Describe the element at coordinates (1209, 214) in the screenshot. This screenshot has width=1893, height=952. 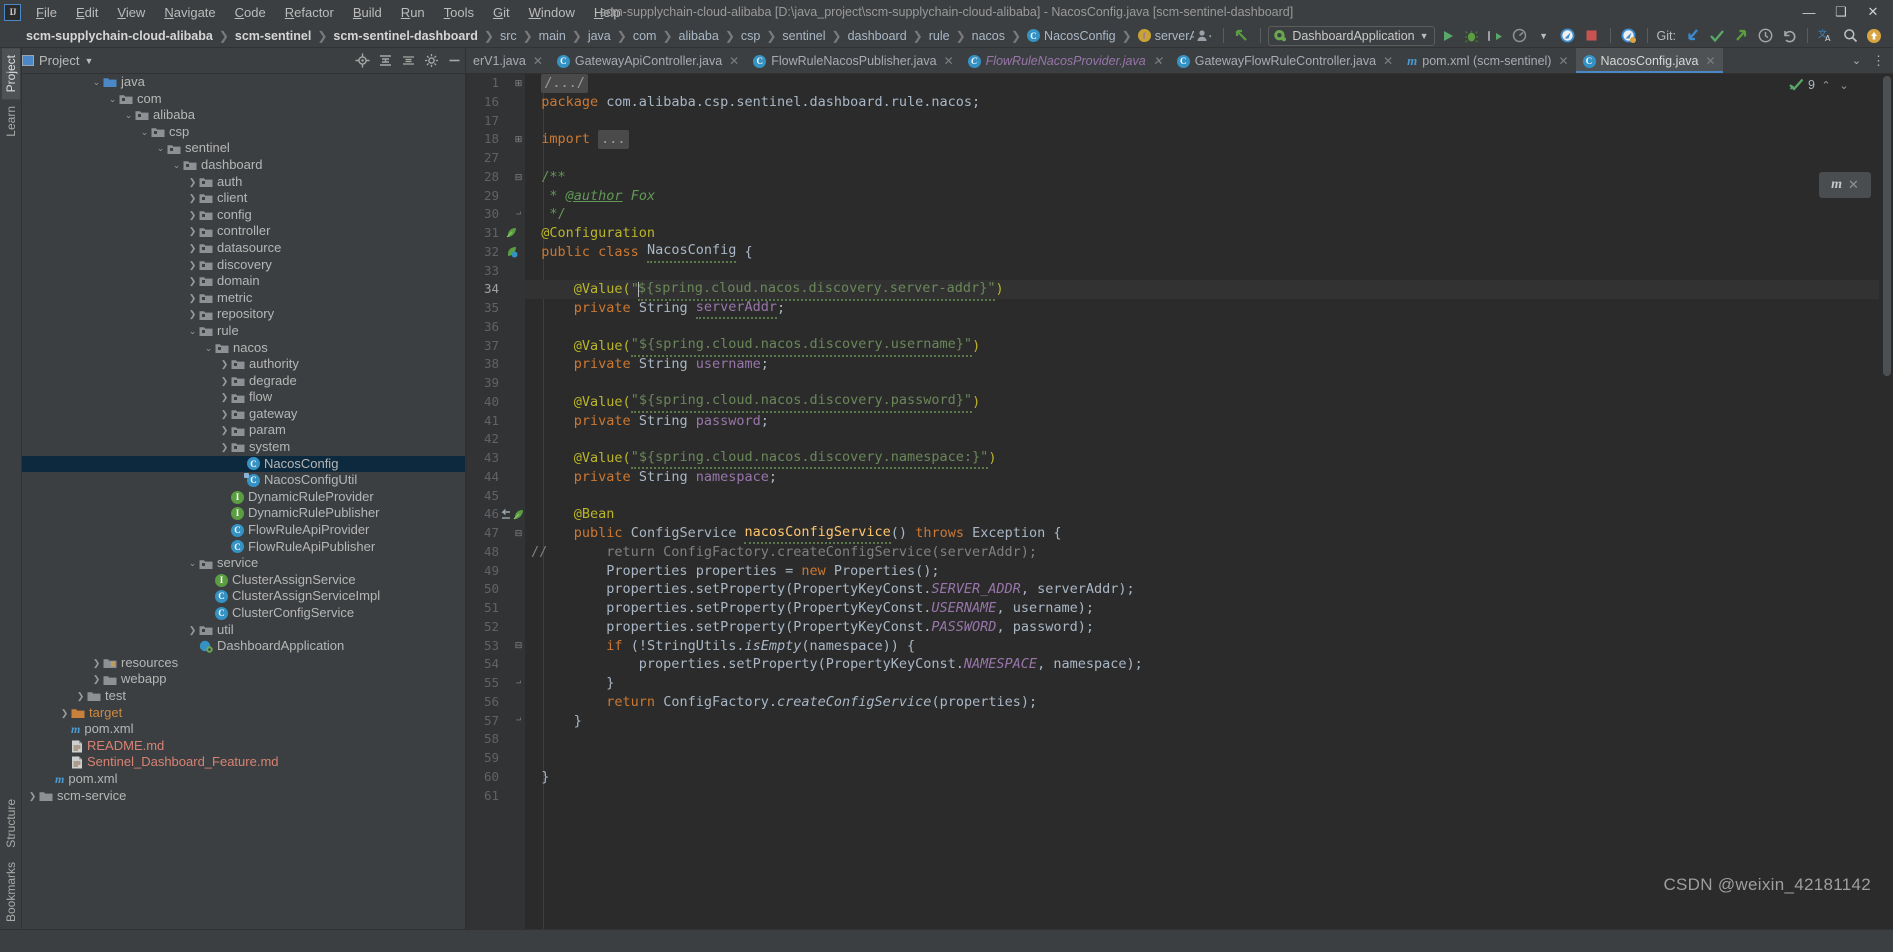
I see `code-line: */` at that location.